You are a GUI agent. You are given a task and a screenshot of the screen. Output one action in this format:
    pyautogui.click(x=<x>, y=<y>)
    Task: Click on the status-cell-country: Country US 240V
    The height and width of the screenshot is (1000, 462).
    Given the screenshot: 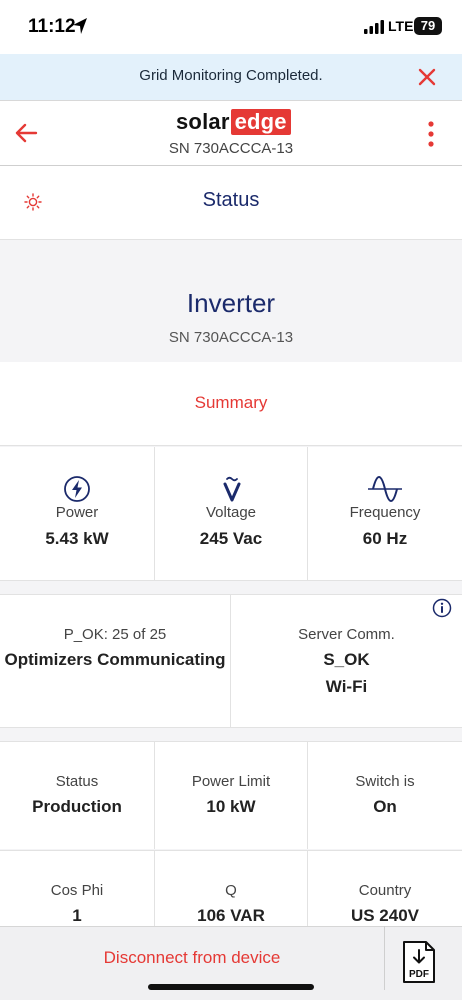 What is the action you would take?
    pyautogui.click(x=385, y=890)
    